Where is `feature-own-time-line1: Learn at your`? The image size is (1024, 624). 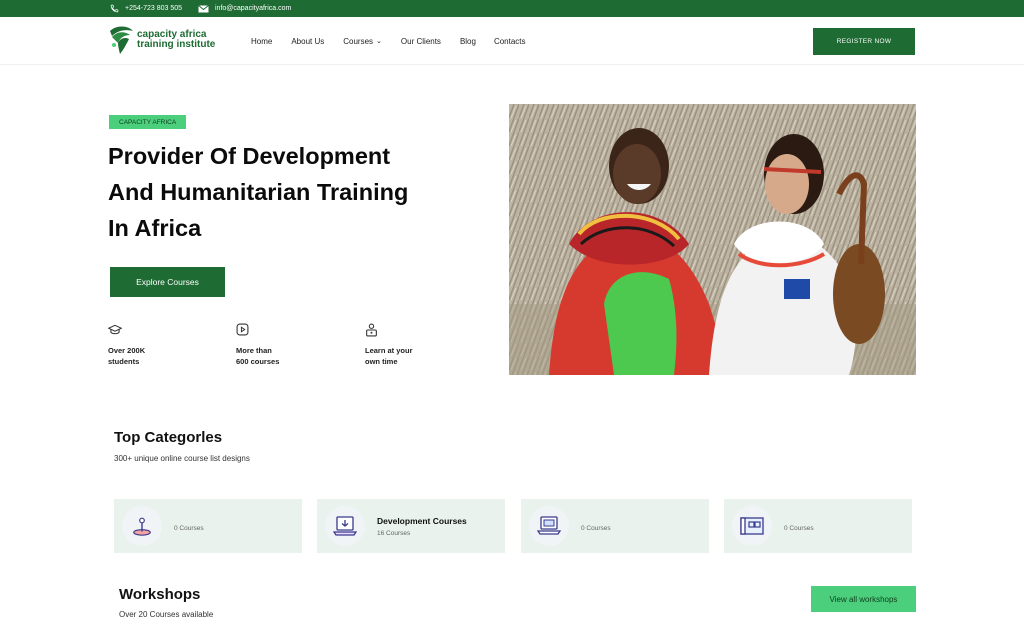 feature-own-time-line1: Learn at your is located at coordinates (389, 350).